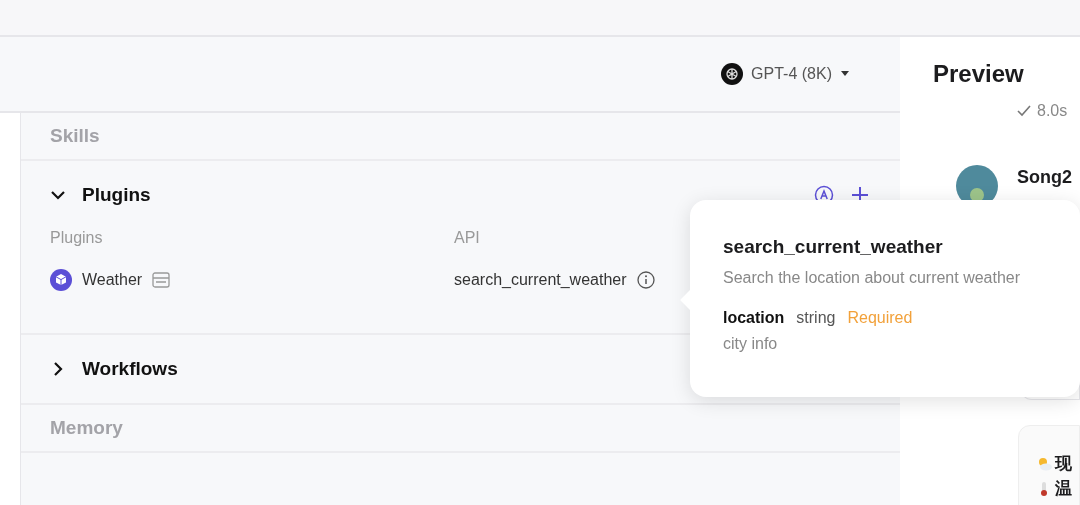  I want to click on tooltip-description: Search the location about current weather, so click(872, 278).